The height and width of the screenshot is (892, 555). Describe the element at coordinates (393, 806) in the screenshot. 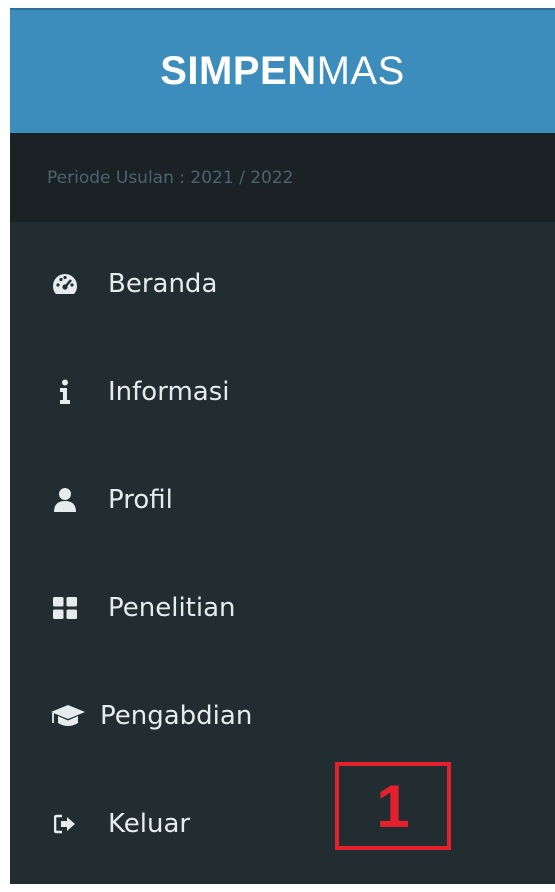

I see `annotation-marker: 1` at that location.